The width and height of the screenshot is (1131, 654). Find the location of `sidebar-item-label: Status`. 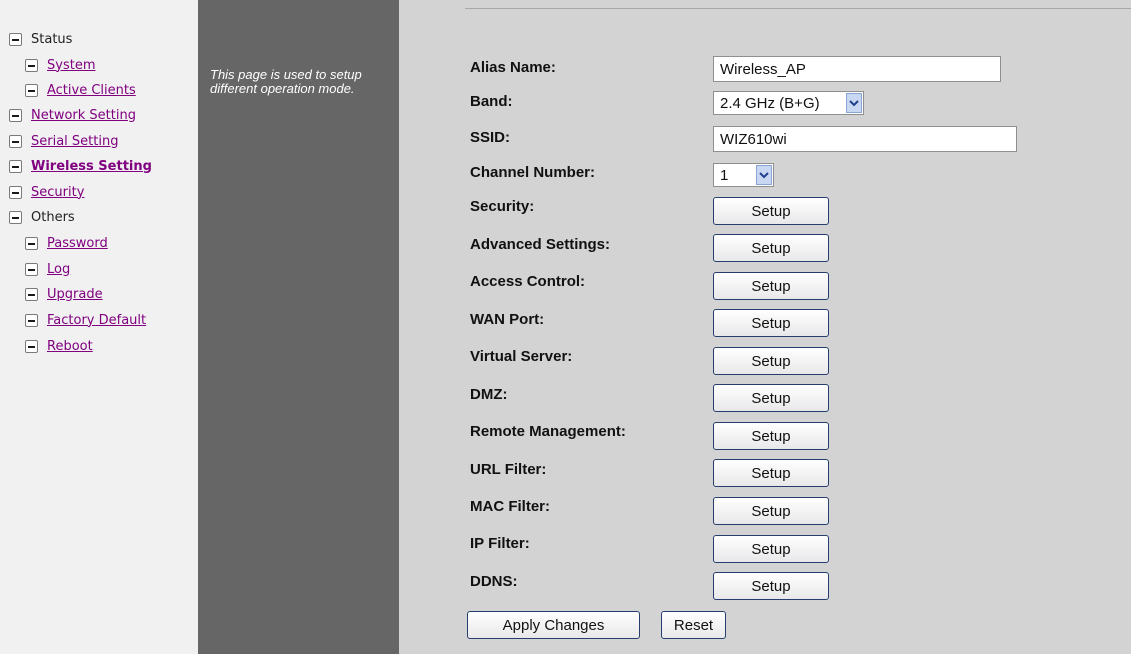

sidebar-item-label: Status is located at coordinates (52, 39).